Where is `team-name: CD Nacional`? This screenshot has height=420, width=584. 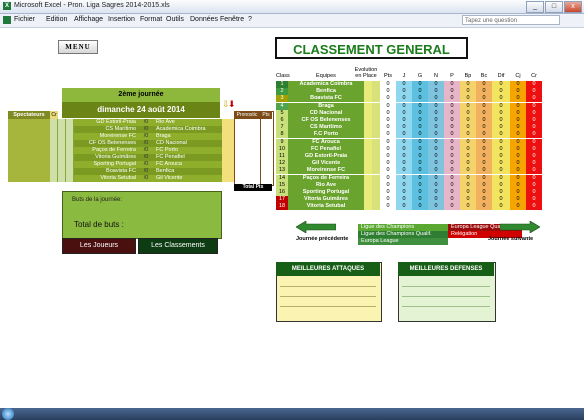 team-name: CD Nacional is located at coordinates (326, 113).